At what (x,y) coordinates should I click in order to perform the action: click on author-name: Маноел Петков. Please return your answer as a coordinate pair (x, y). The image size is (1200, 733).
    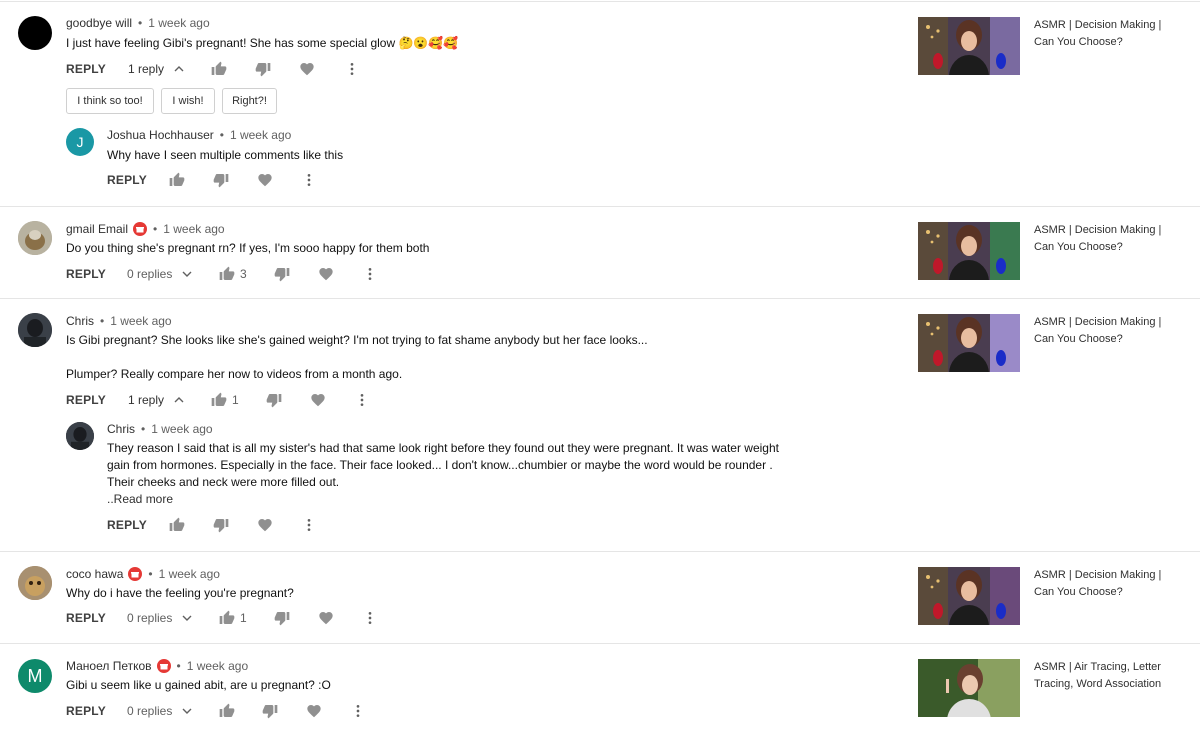
    Looking at the image, I should click on (109, 666).